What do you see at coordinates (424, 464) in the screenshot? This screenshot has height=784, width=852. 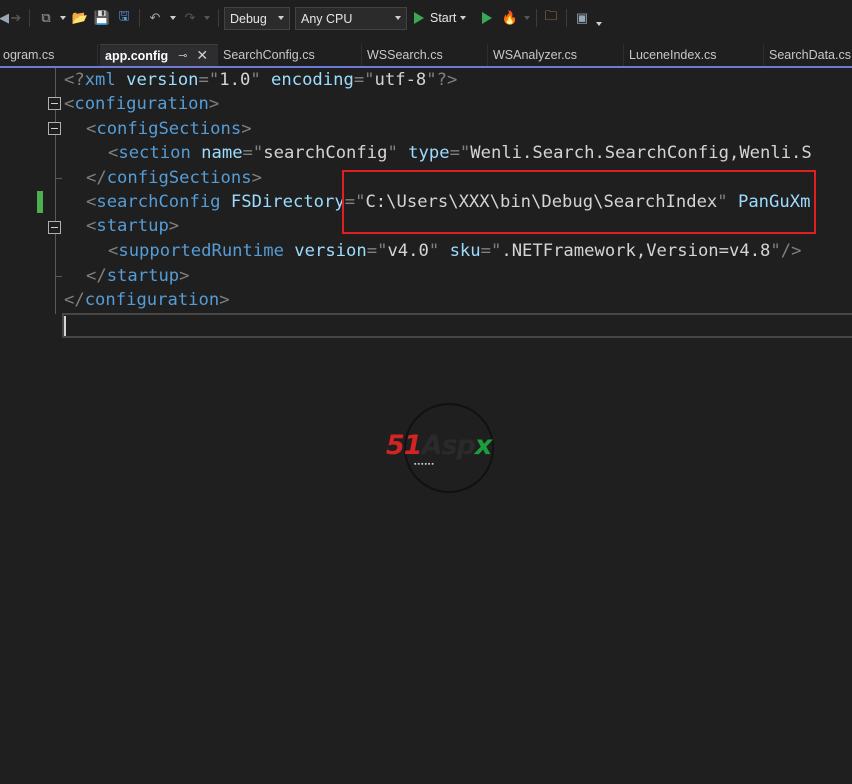 I see `watermark-subtext: ▪▪▪▪▪▪` at bounding box center [424, 464].